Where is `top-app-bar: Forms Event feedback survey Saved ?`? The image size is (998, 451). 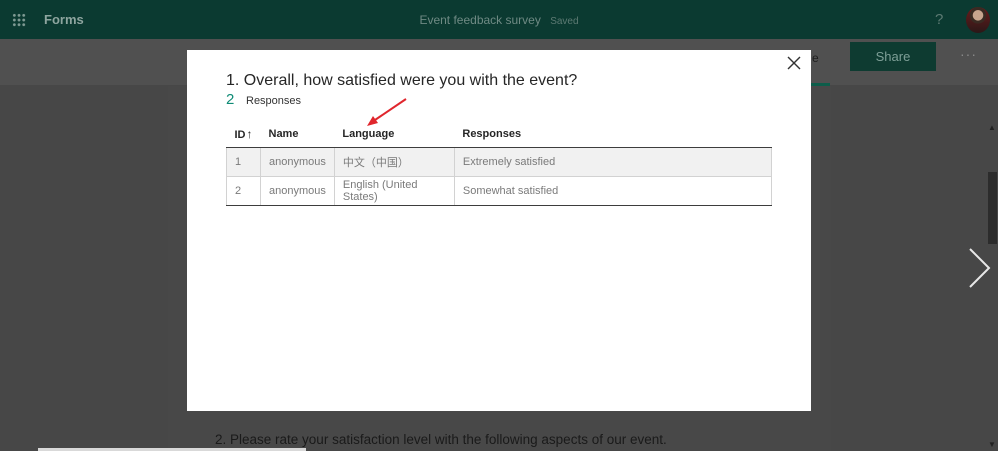 top-app-bar: Forms Event feedback survey Saved ? is located at coordinates (499, 19).